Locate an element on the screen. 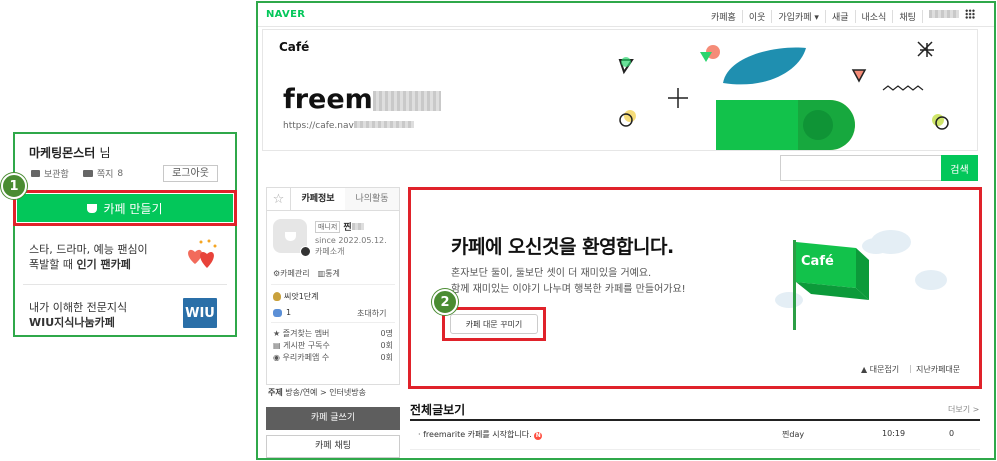  naver-logo: NAVER is located at coordinates (285, 14).